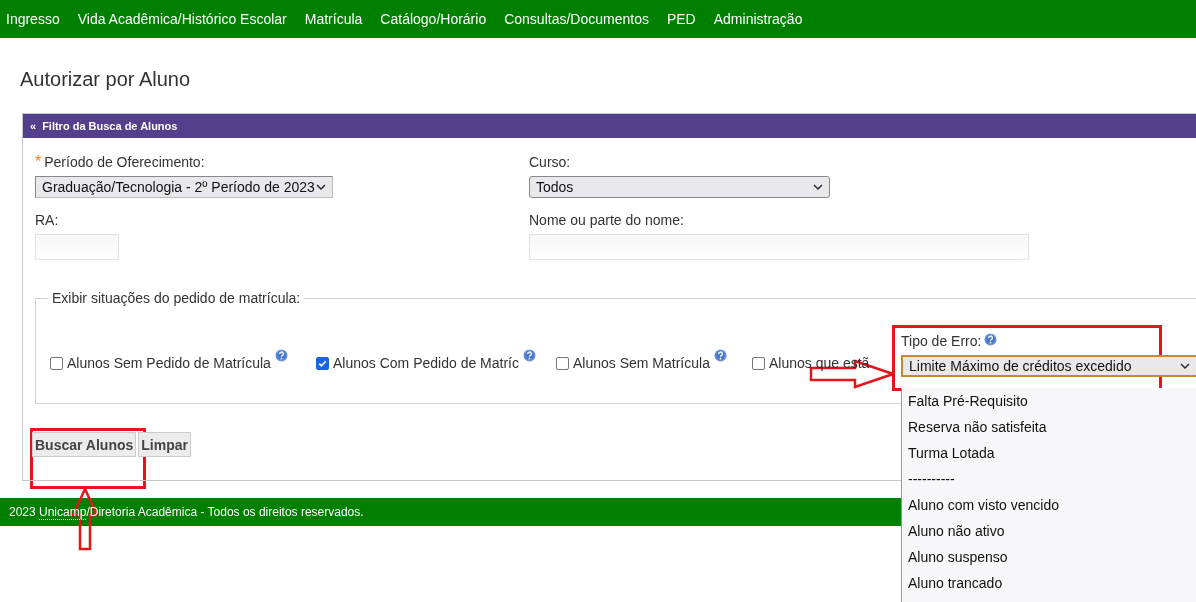 Image resolution: width=1196 pixels, height=602 pixels. What do you see at coordinates (1052, 531) in the screenshot?
I see `dropdown-option: Aluno não ativo` at bounding box center [1052, 531].